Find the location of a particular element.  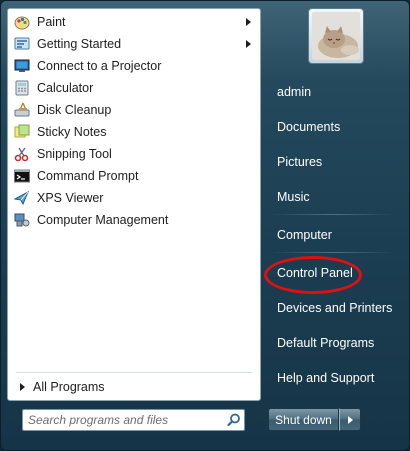

shutdown-options-button is located at coordinates (350, 419).